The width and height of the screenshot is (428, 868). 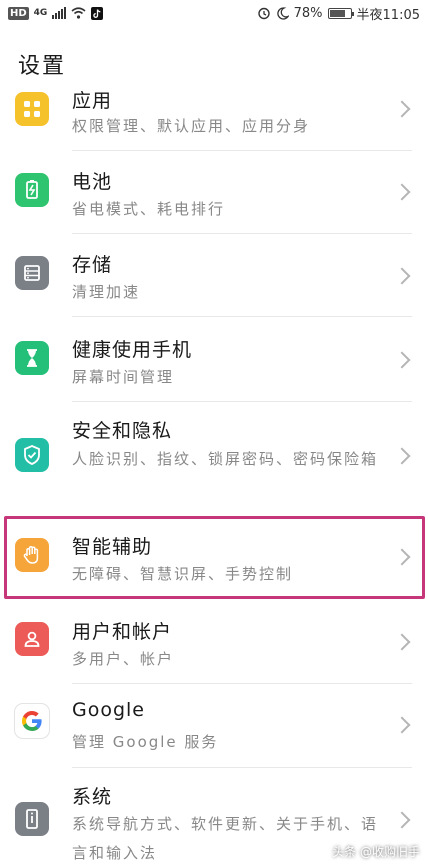 I want to click on item-title: 健康使用手机, so click(x=132, y=350).